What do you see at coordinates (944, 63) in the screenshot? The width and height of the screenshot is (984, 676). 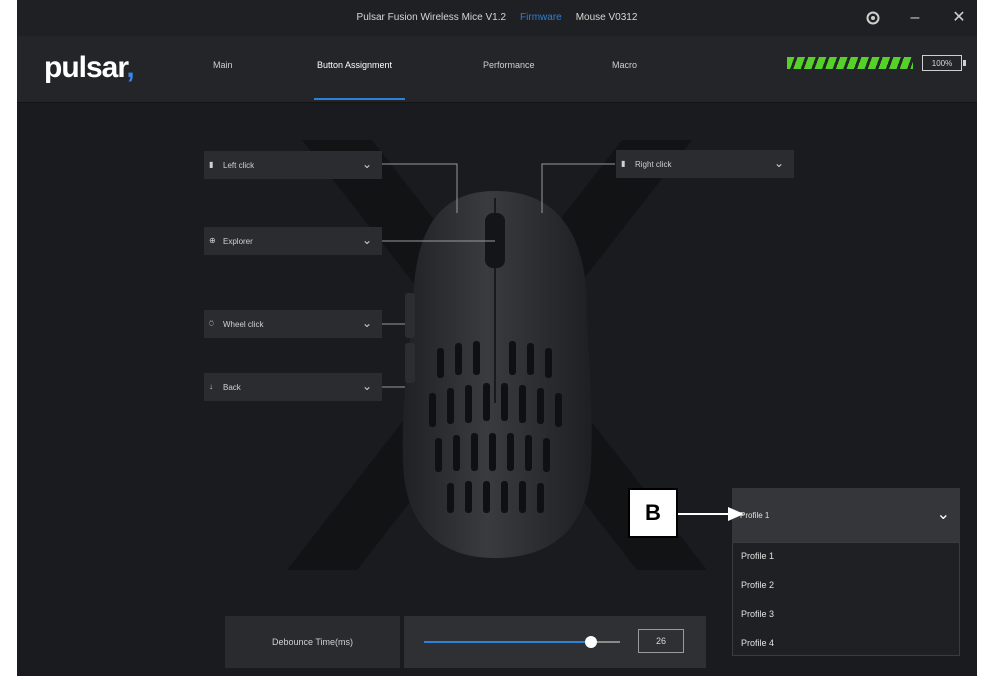 I see `battery-icon: 100%` at bounding box center [944, 63].